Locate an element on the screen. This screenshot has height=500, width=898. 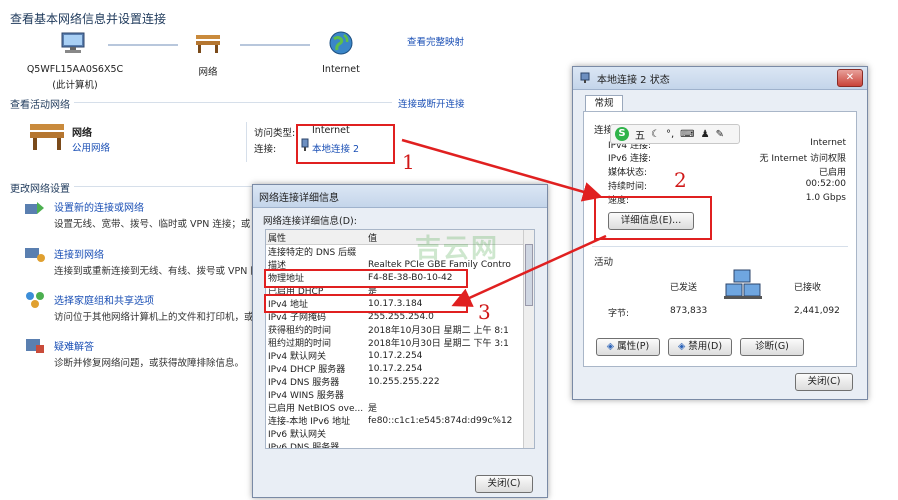
annotation-number-1: 1 is located at coordinates (408, 162).